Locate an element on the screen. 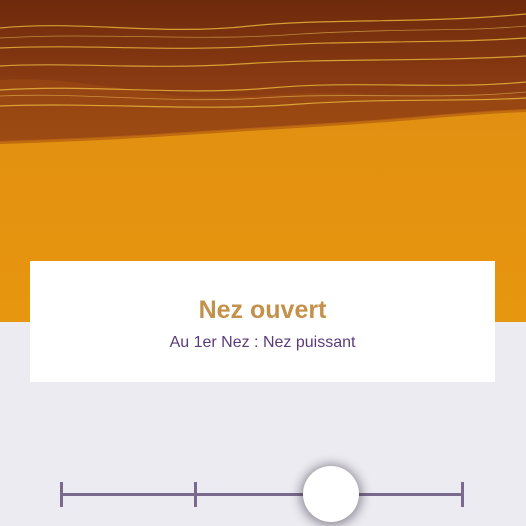  intensity-slider is located at coordinates (263, 493).